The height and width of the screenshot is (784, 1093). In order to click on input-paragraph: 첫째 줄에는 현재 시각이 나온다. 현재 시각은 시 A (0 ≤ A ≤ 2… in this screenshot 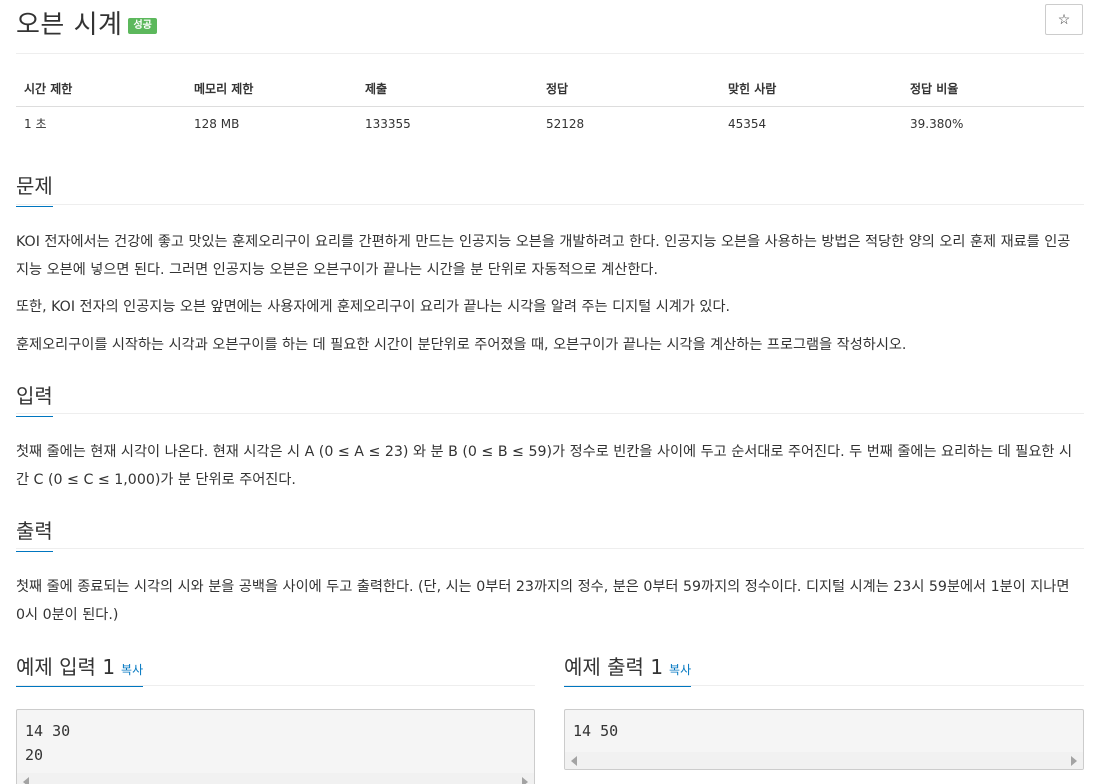, I will do `click(544, 466)`.